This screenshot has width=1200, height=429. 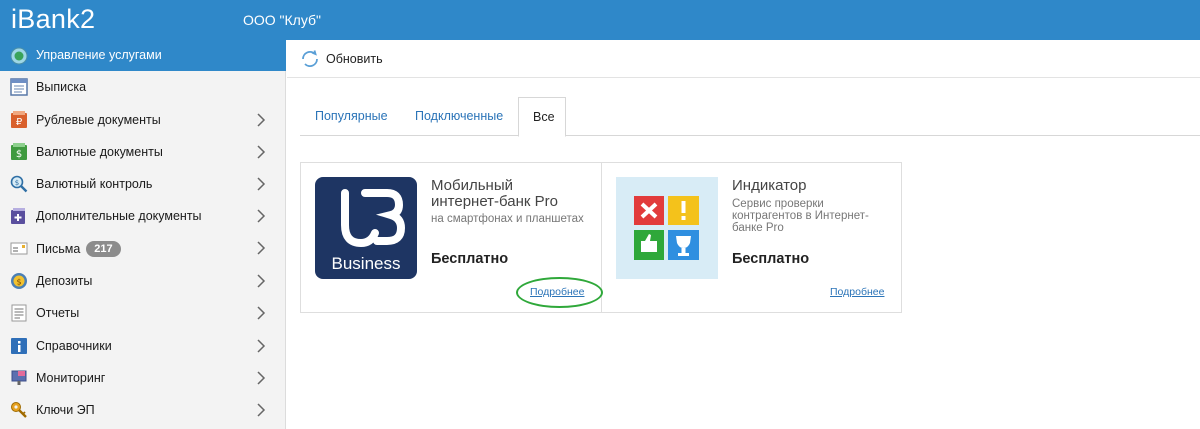 I want to click on sidebar-item-keys: Ключи ЭП, so click(x=143, y=410).